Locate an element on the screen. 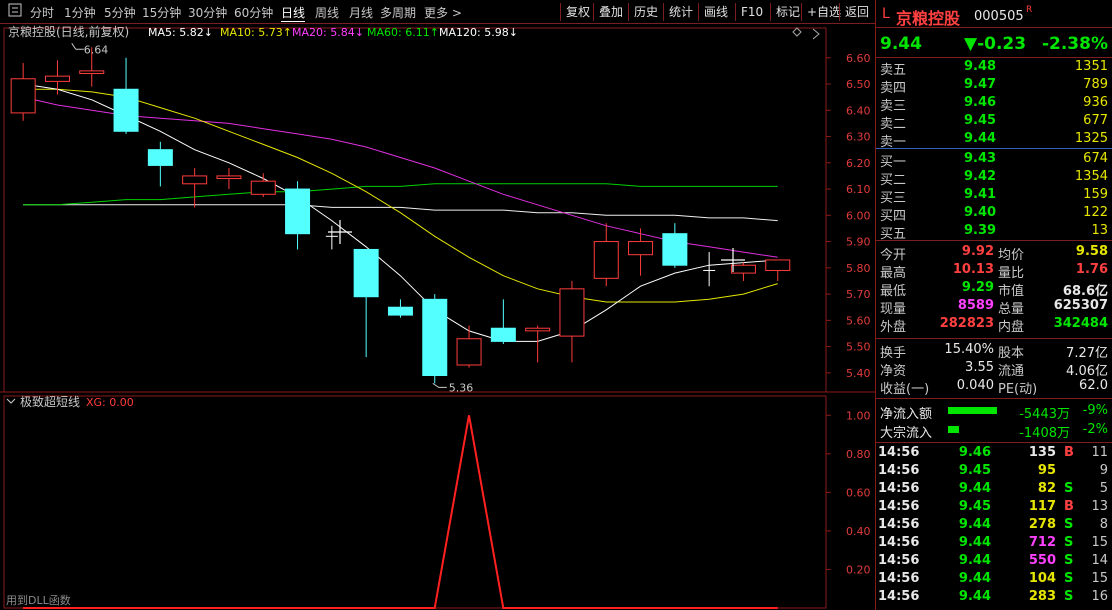 This screenshot has width=1112, height=610. sub-y-tick-label: 0.20 is located at coordinates (858, 569).